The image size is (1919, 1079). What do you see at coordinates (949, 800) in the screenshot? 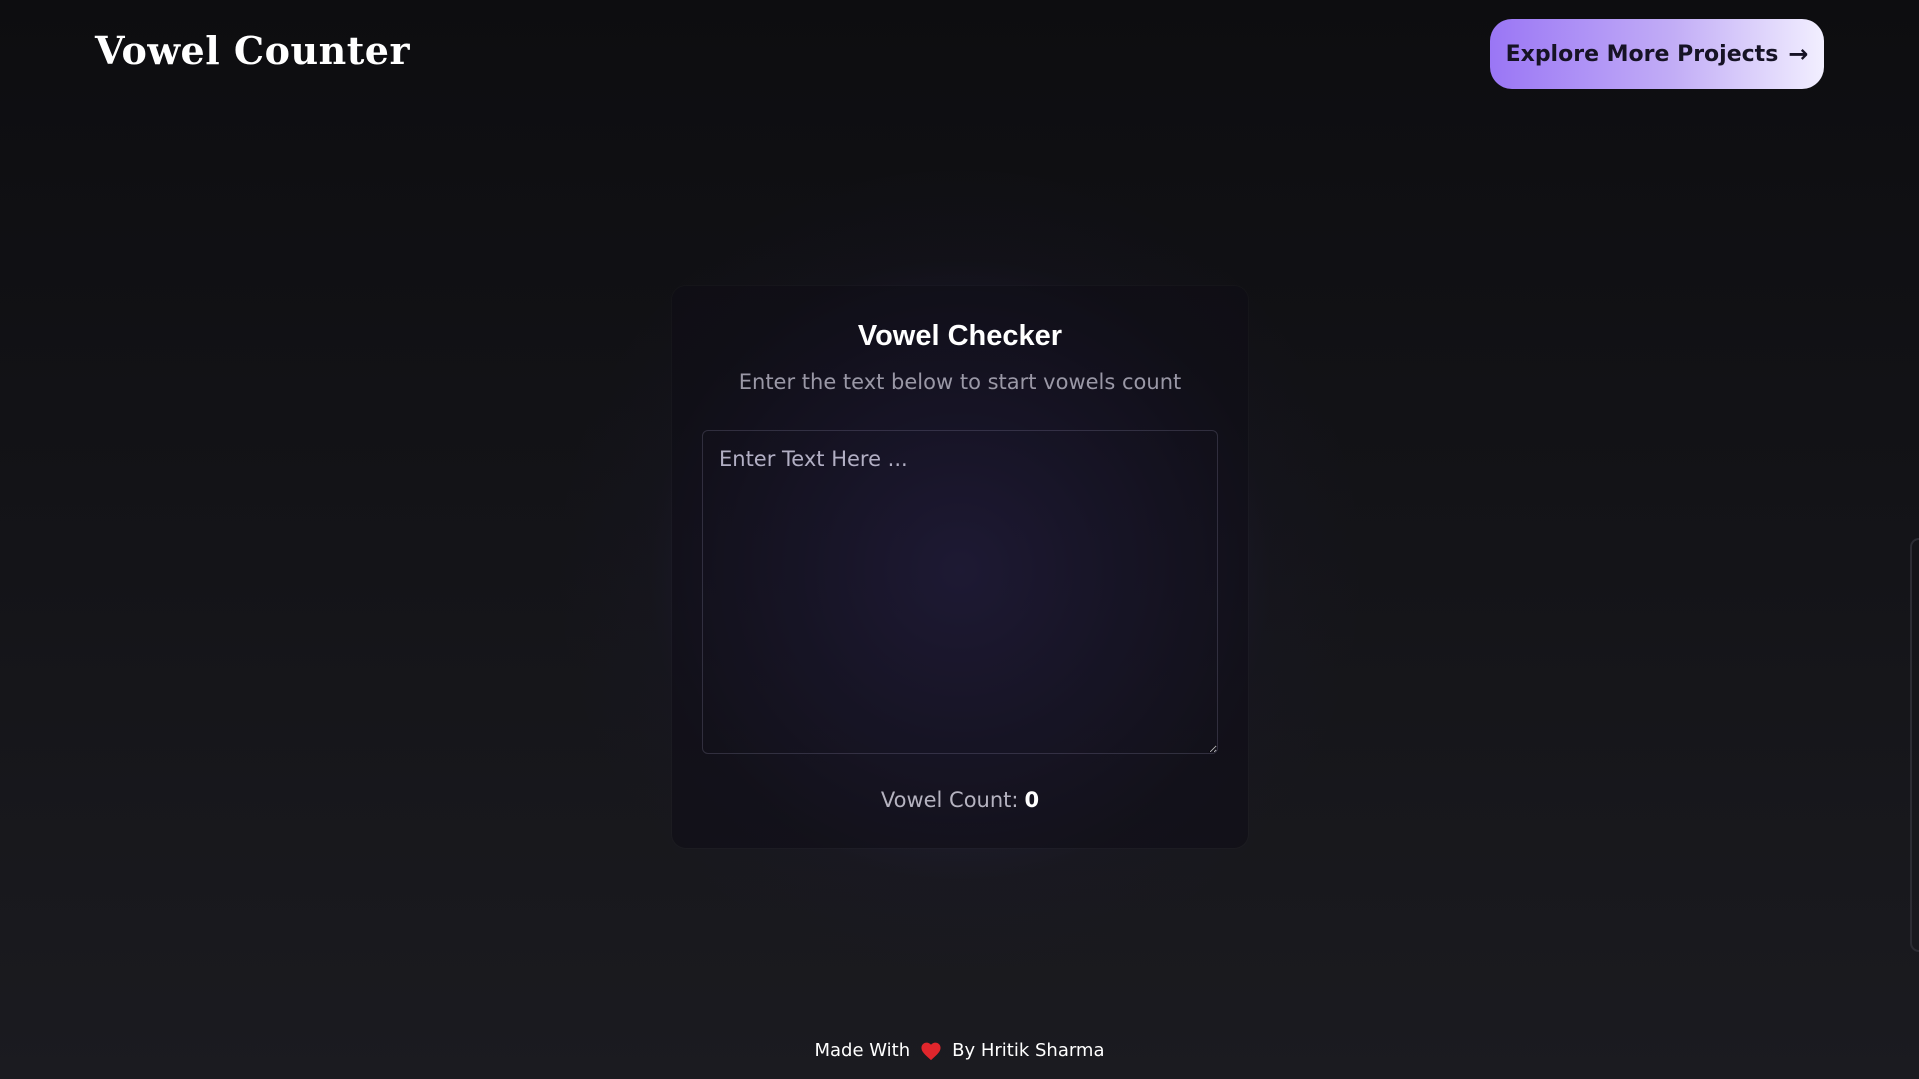
I see `vowel-count-label: Vowel Count:` at bounding box center [949, 800].